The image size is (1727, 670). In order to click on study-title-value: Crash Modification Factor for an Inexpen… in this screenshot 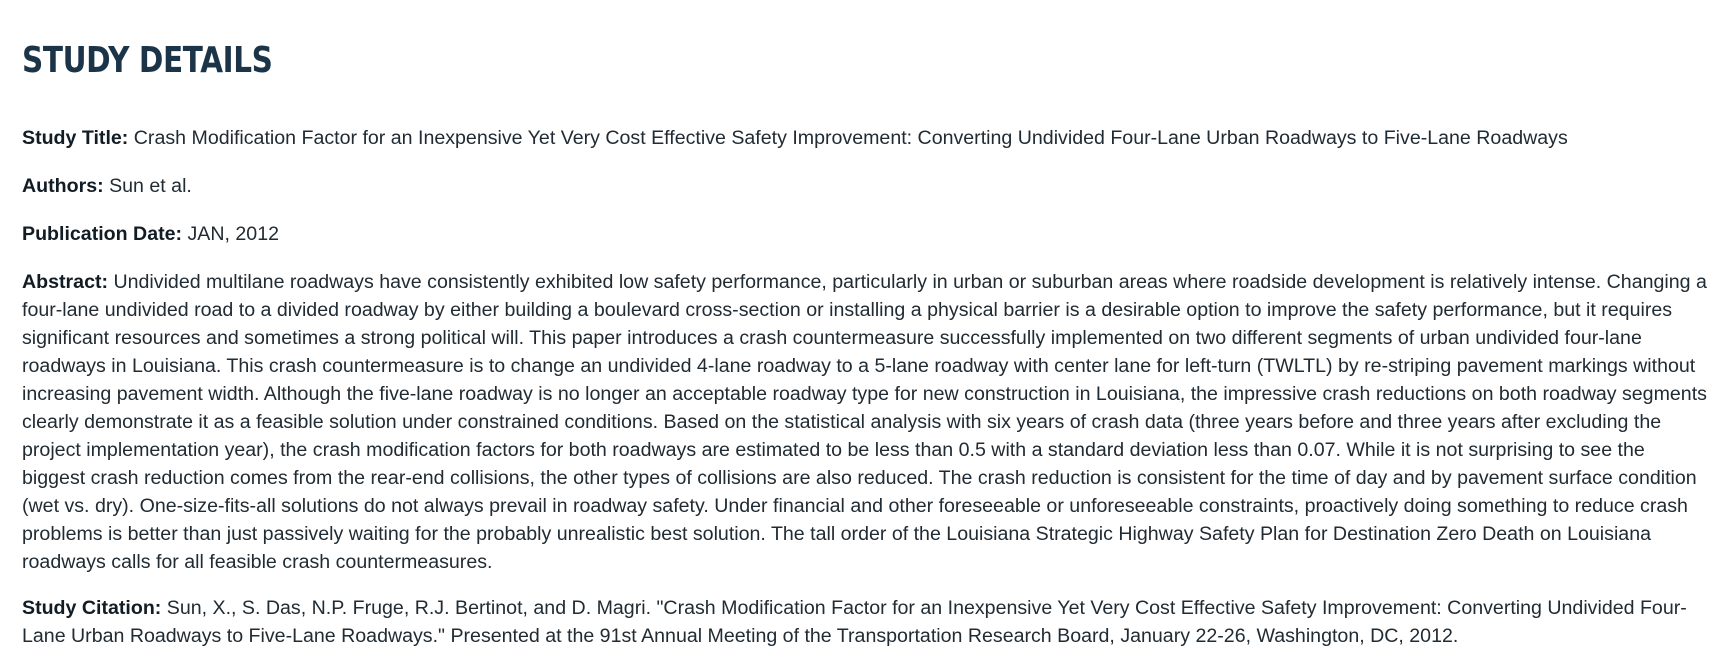, I will do `click(850, 138)`.